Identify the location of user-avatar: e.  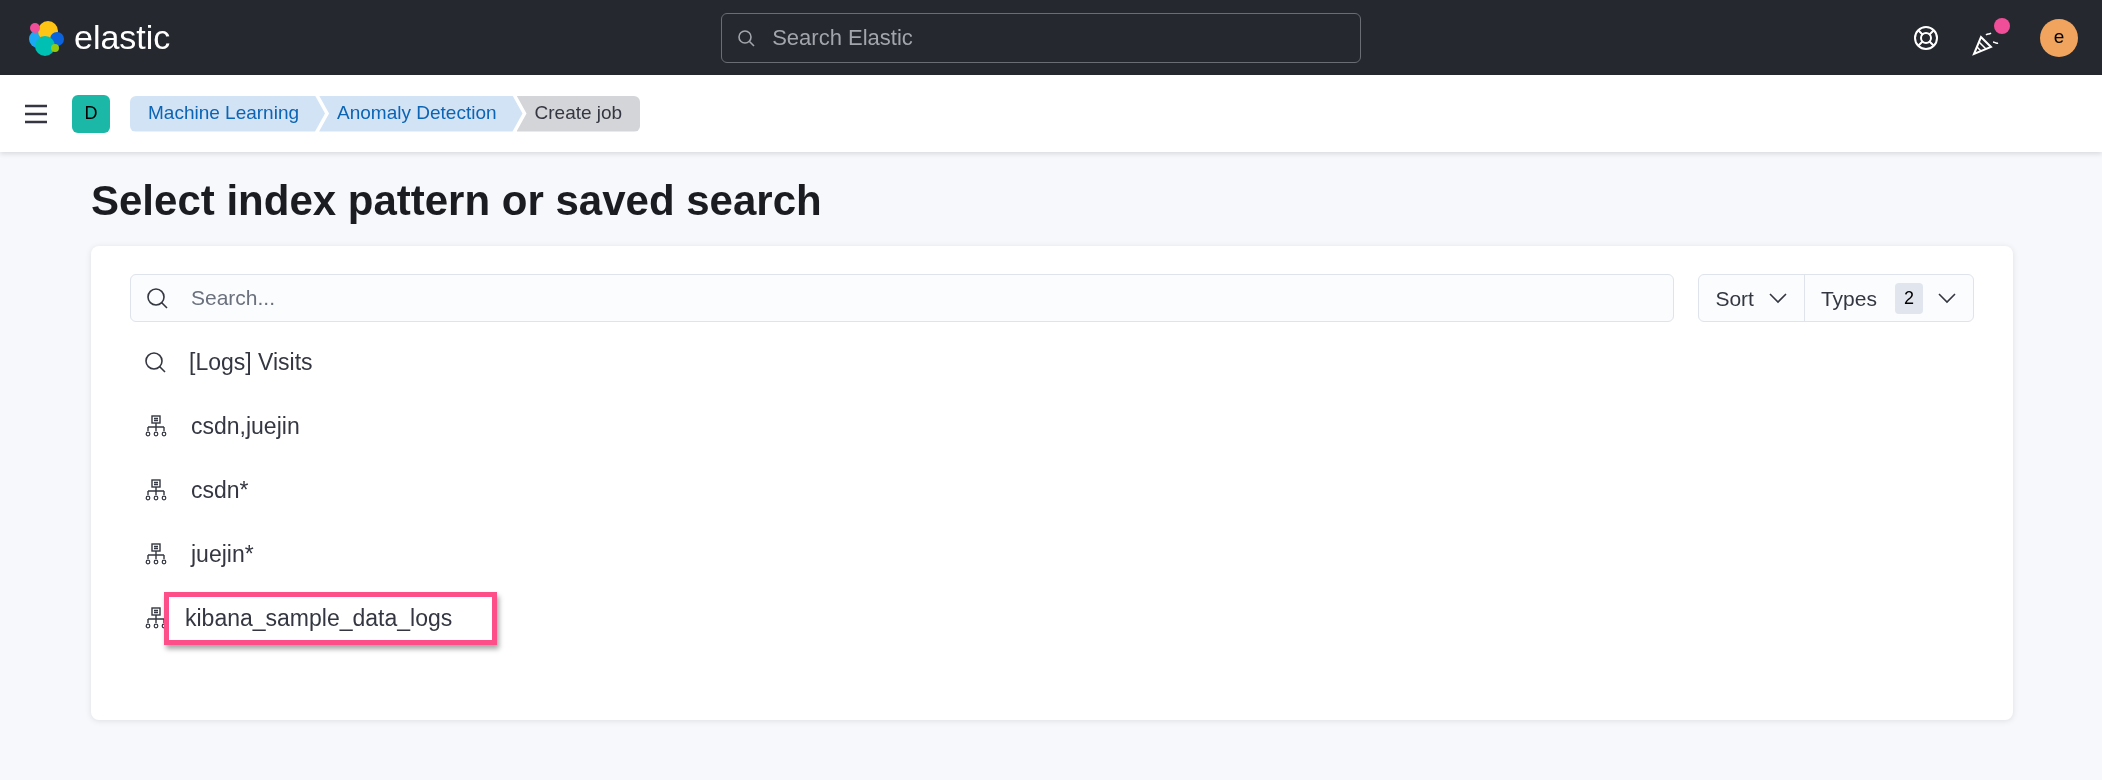
(2059, 37).